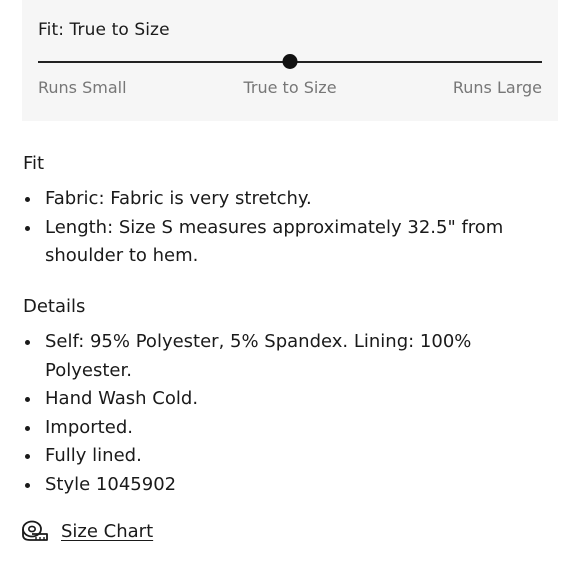 The image size is (580, 580). I want to click on list-item: Imported., so click(283, 428).